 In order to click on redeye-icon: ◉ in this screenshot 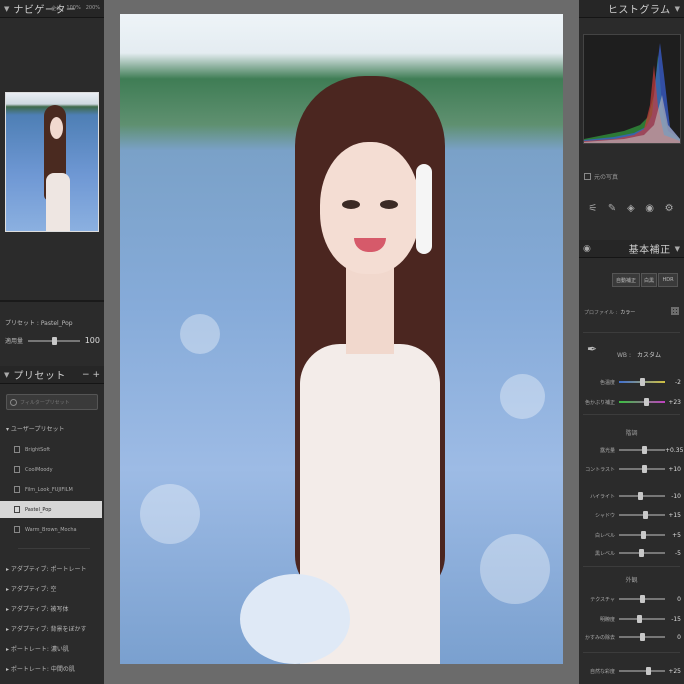, I will do `click(649, 208)`.